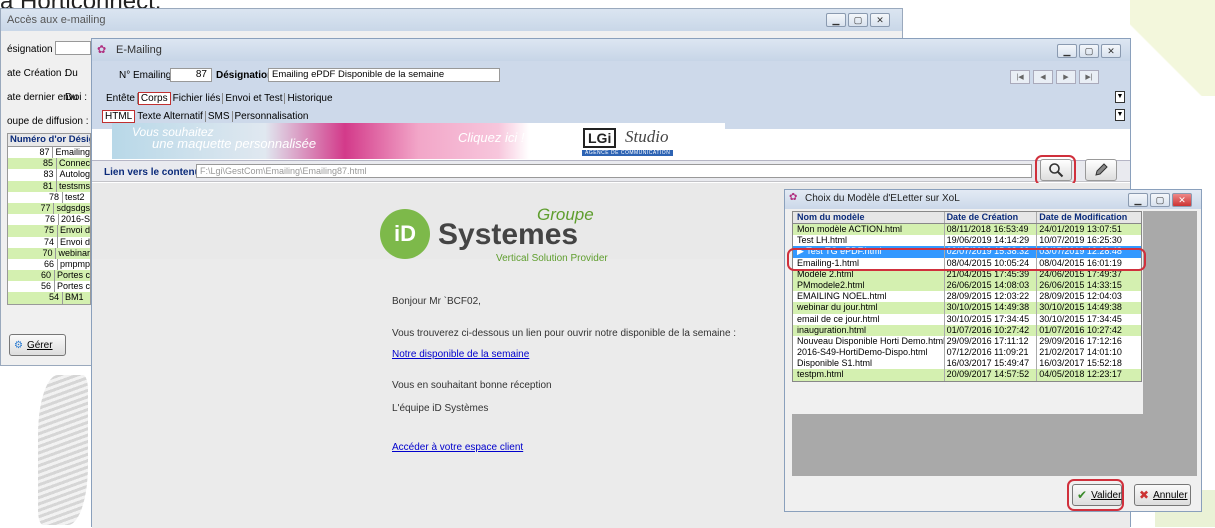 Image resolution: width=1215 pixels, height=528 pixels. Describe the element at coordinates (990, 217) in the screenshot. I see `column-header-created: Date de Création` at that location.